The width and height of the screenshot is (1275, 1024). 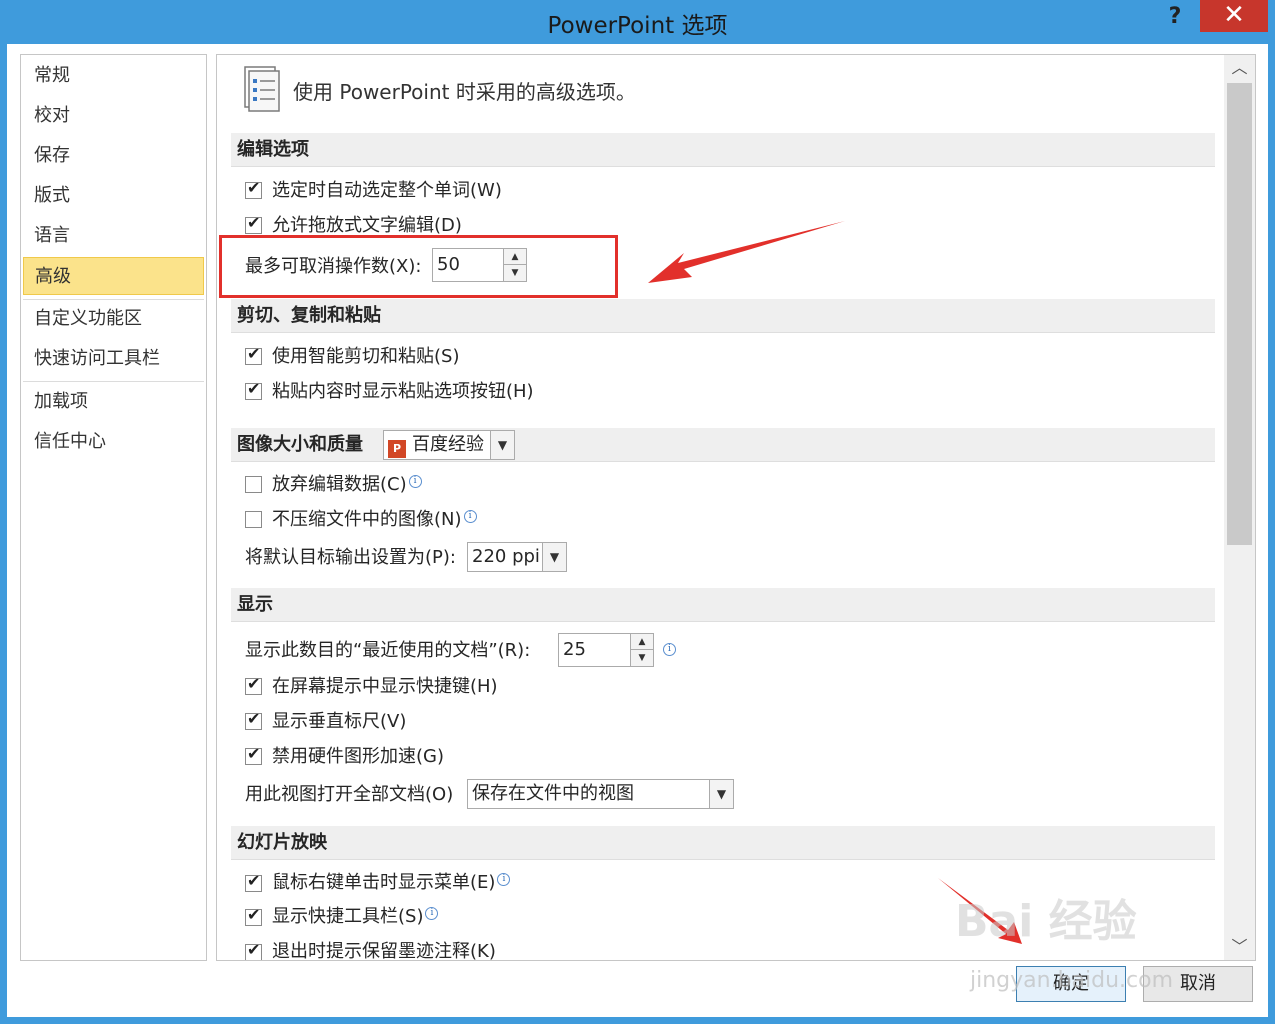 I want to click on open-view-value: 保存在文件中的视图, so click(x=553, y=793).